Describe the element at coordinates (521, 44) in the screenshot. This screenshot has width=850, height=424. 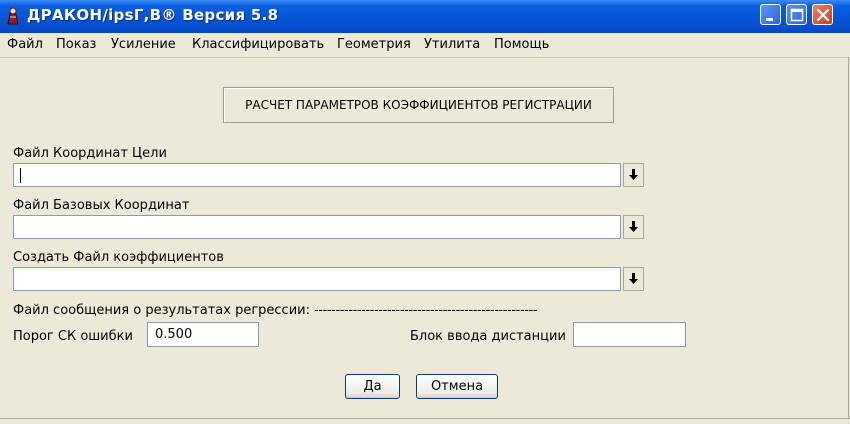
I see `menu-help: Помощь` at that location.